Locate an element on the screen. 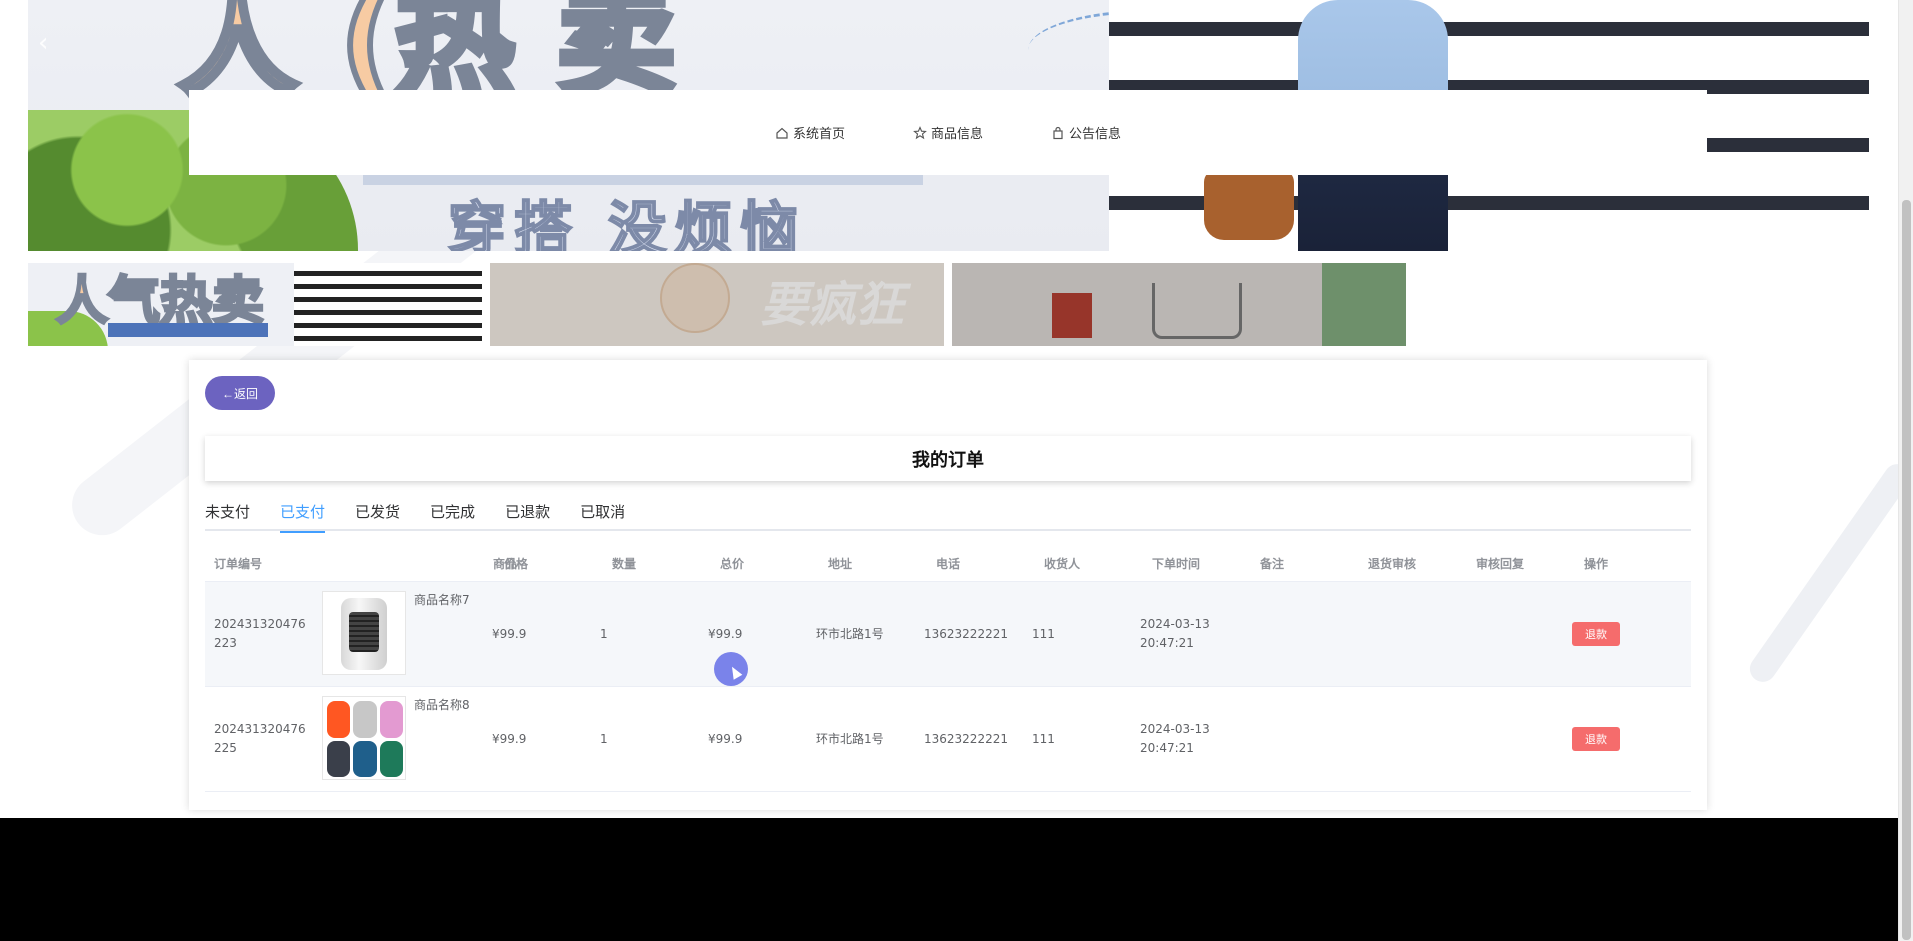 The width and height of the screenshot is (1913, 941). top-navbar: 系统首页 商品信息 公告信息 is located at coordinates (948, 132).